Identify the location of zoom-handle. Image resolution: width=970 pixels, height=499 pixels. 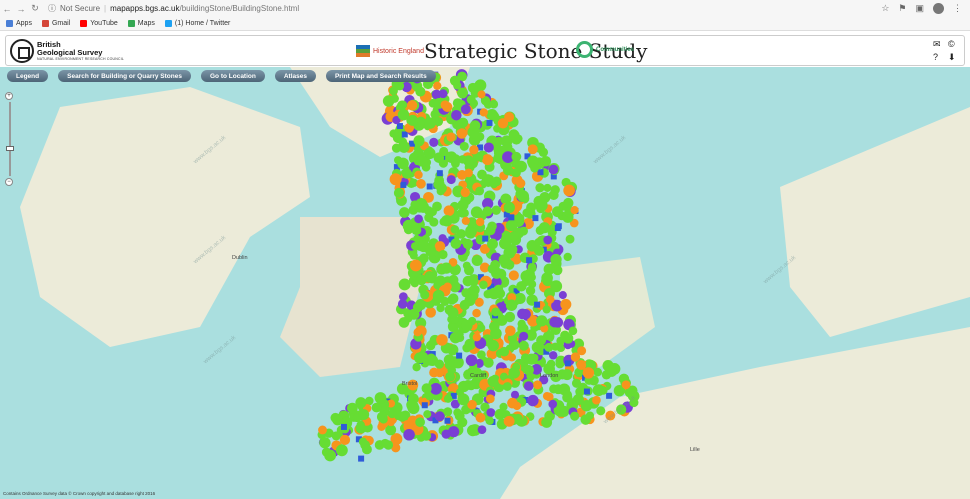
(10, 148).